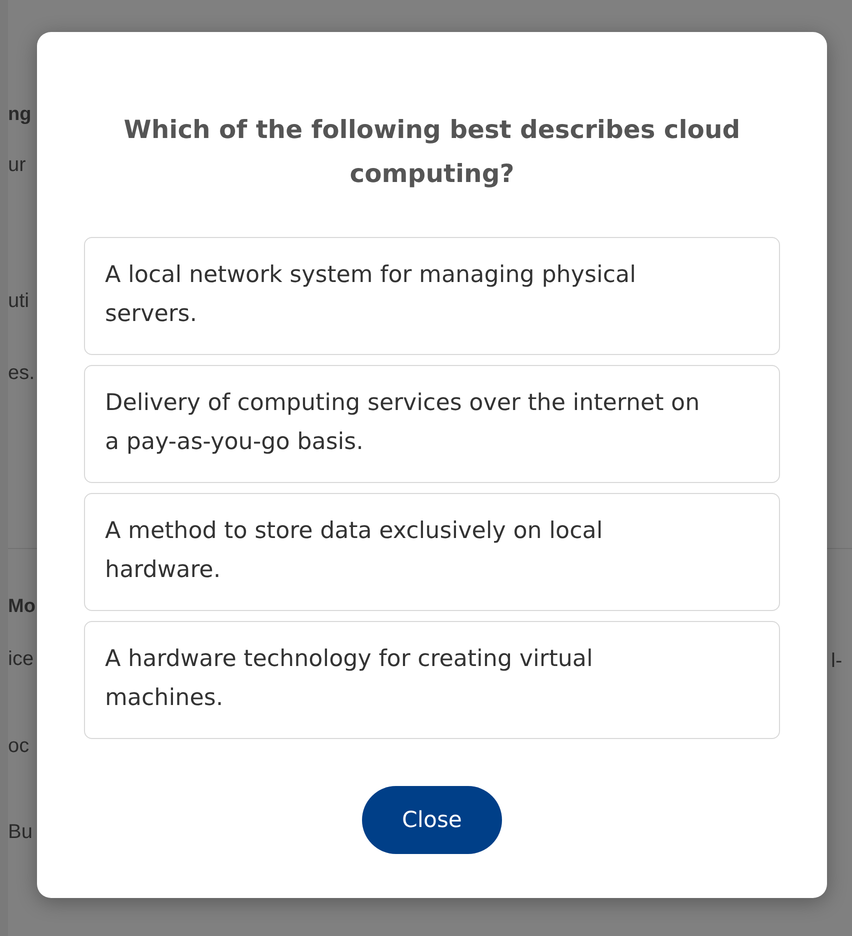 This screenshot has width=852, height=936. Describe the element at coordinates (19, 746) in the screenshot. I see `text-fragment: oc` at that location.